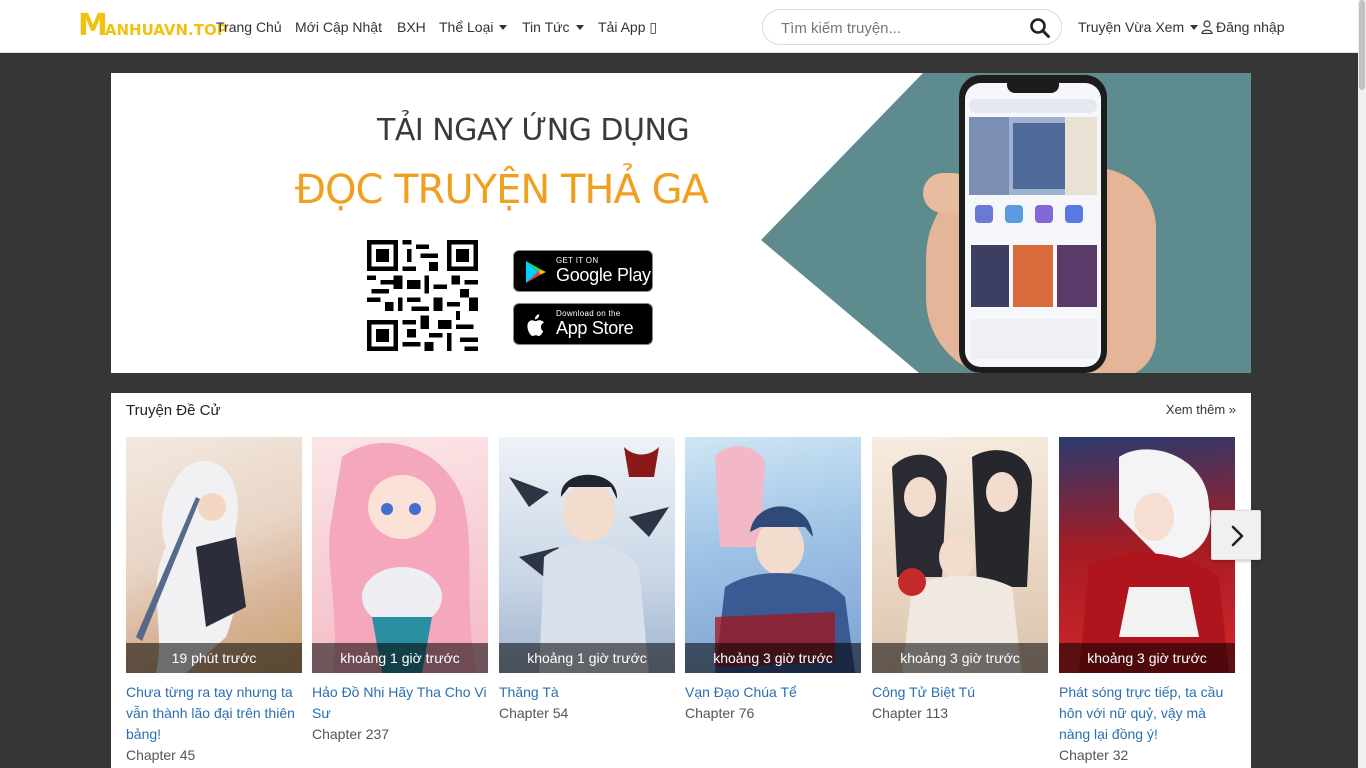 This screenshot has height=768, width=1366. What do you see at coordinates (214, 755) in the screenshot?
I see `comic-chapter: Chapter 45` at bounding box center [214, 755].